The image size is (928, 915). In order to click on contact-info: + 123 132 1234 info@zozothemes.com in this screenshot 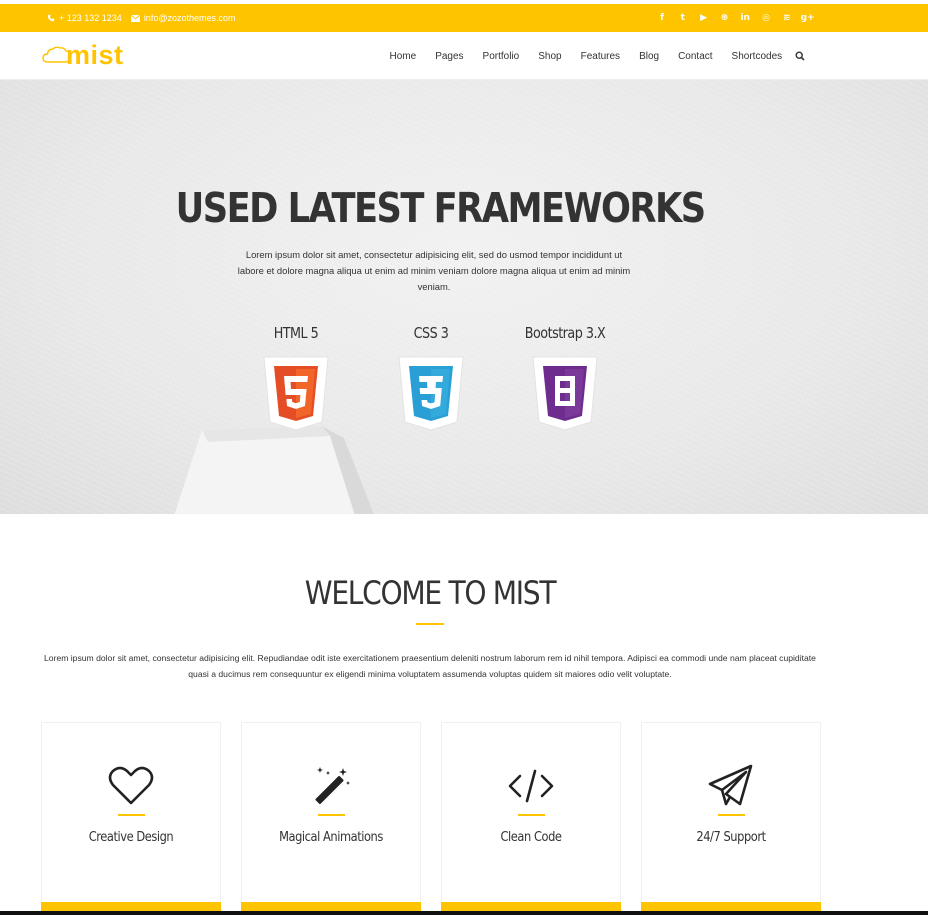, I will do `click(141, 18)`.